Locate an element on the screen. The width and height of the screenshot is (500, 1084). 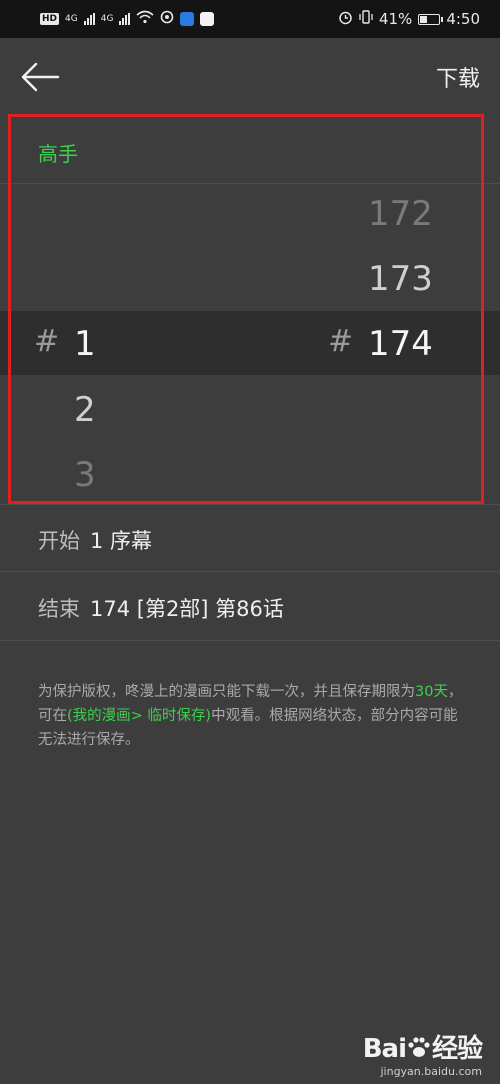
notice-days: 30天 is located at coordinates (431, 692).